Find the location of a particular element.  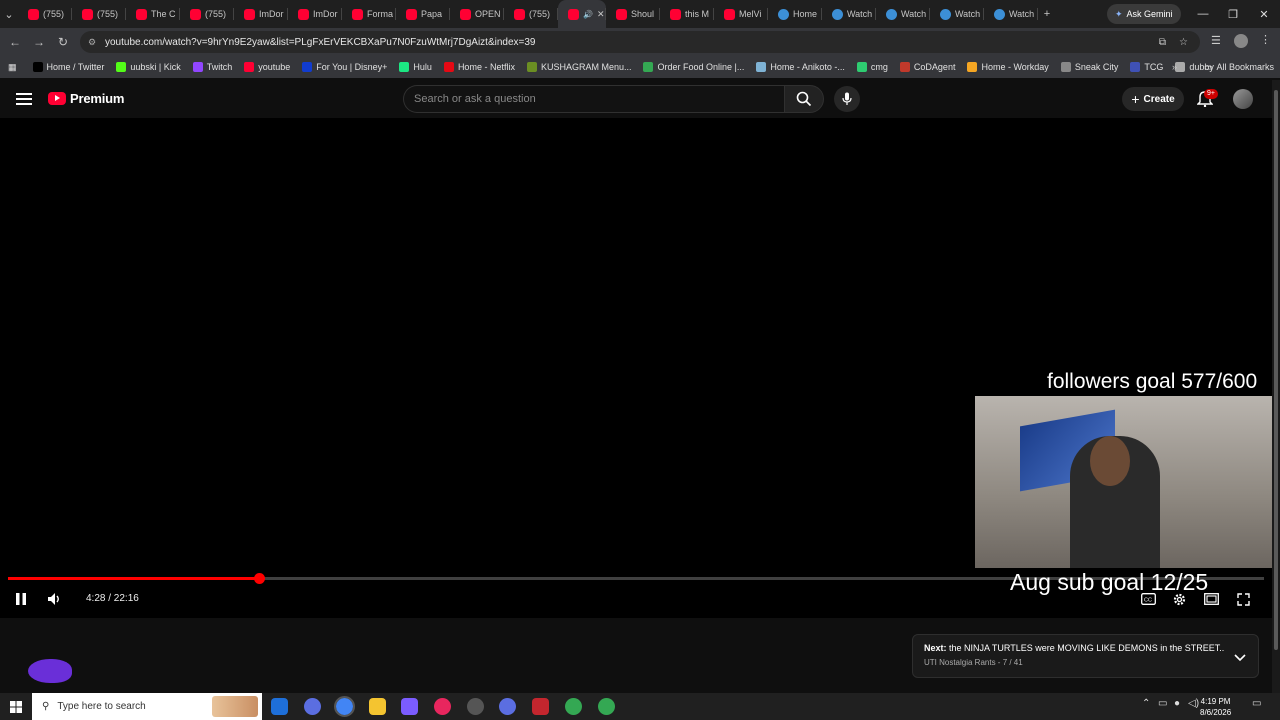

bookmark-item: Home / Twitter is located at coordinates (69, 67).